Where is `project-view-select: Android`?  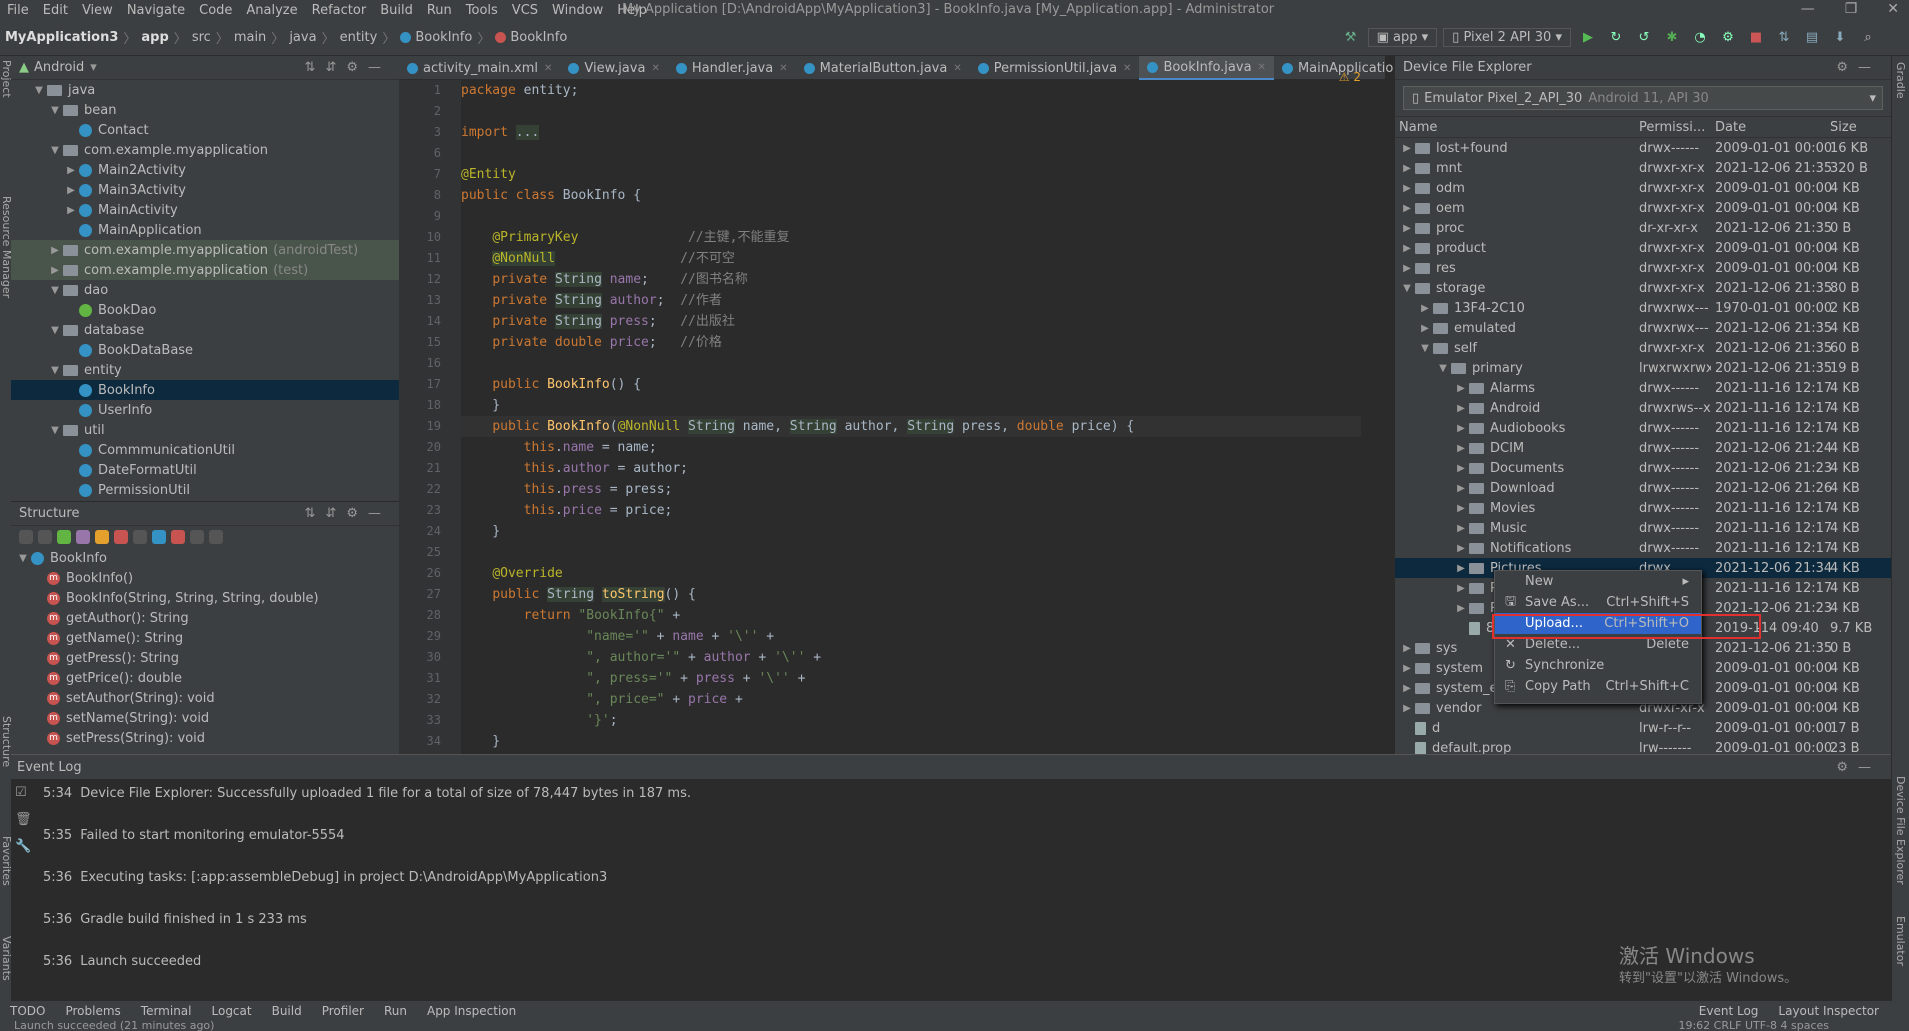 project-view-select: Android is located at coordinates (59, 67).